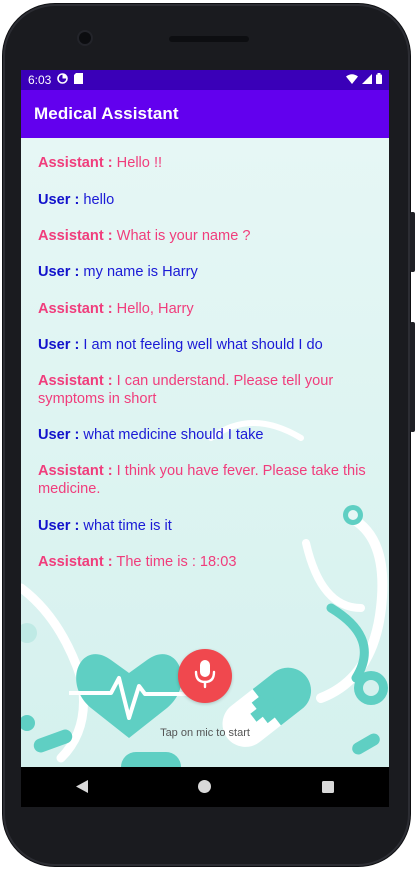 The width and height of the screenshot is (417, 875). Describe the element at coordinates (203, 163) in the screenshot. I see `chat-message-assistant: Assistant : Hello !!` at that location.